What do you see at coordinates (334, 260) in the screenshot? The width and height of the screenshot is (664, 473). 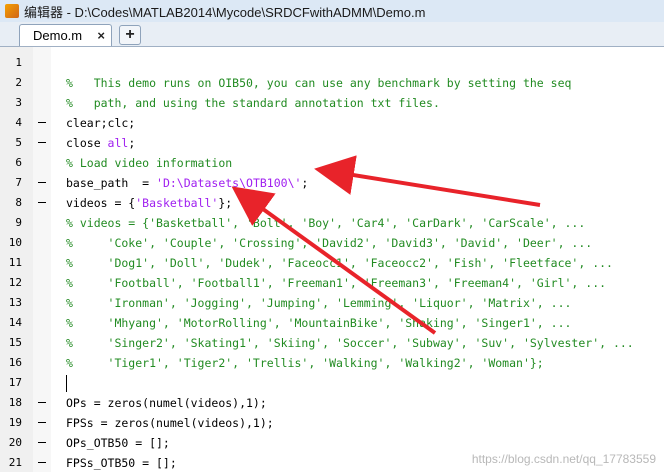 I see `arrow-to-videos` at bounding box center [334, 260].